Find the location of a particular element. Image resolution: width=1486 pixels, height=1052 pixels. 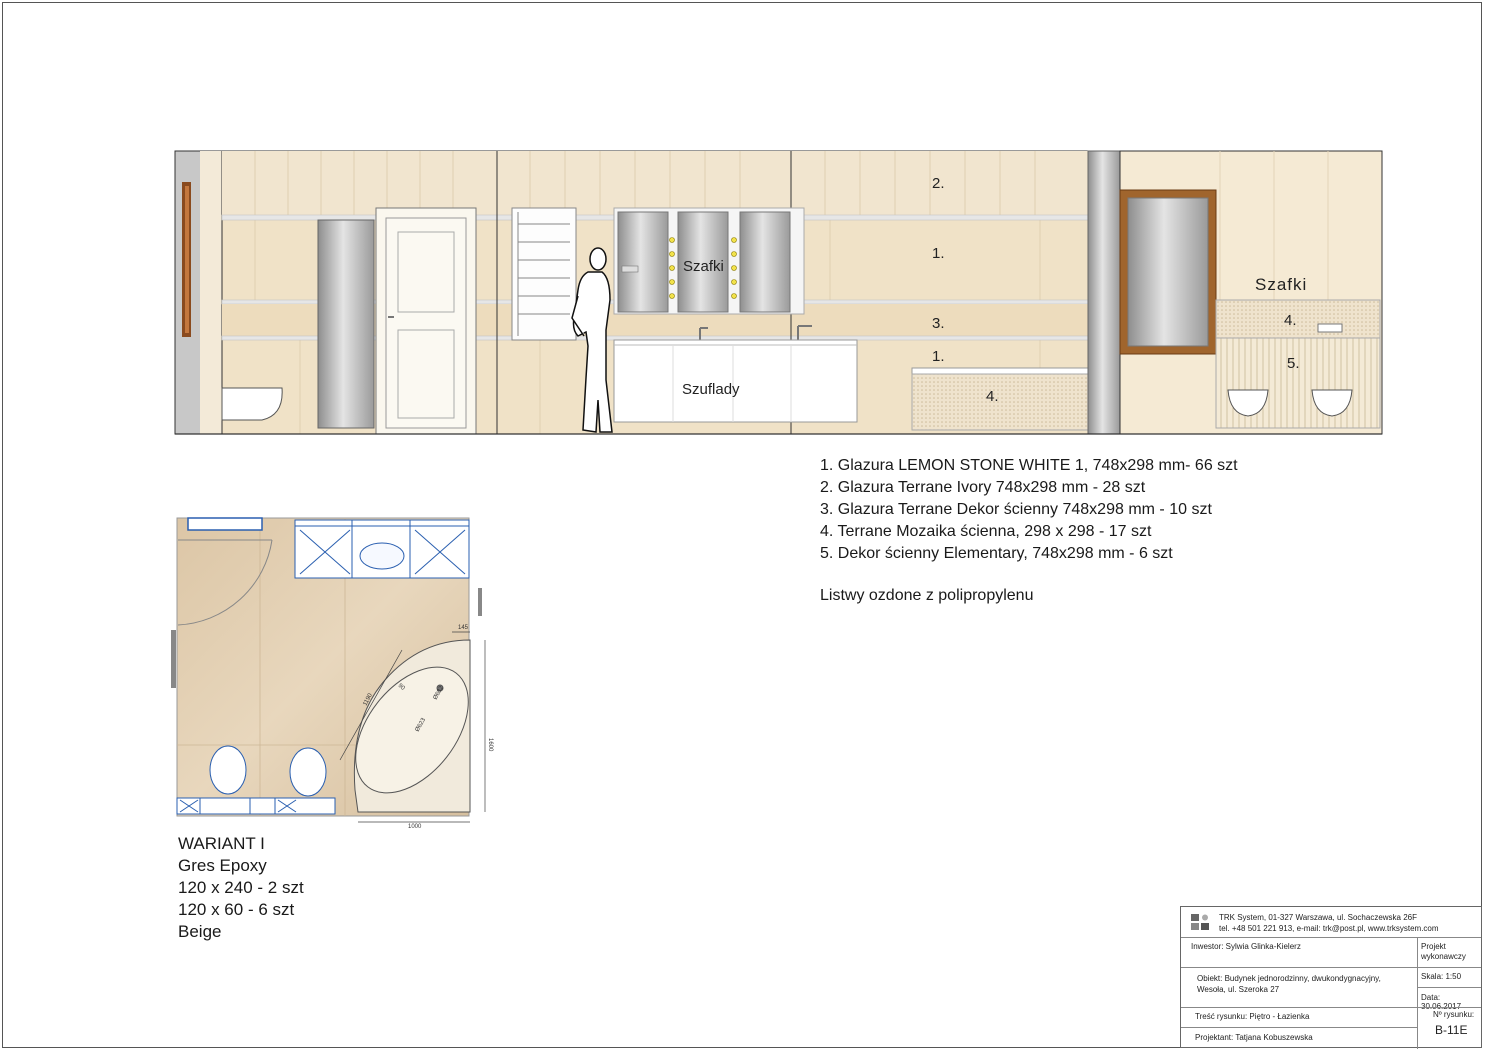

framed-mirror-right is located at coordinates (1168, 272).